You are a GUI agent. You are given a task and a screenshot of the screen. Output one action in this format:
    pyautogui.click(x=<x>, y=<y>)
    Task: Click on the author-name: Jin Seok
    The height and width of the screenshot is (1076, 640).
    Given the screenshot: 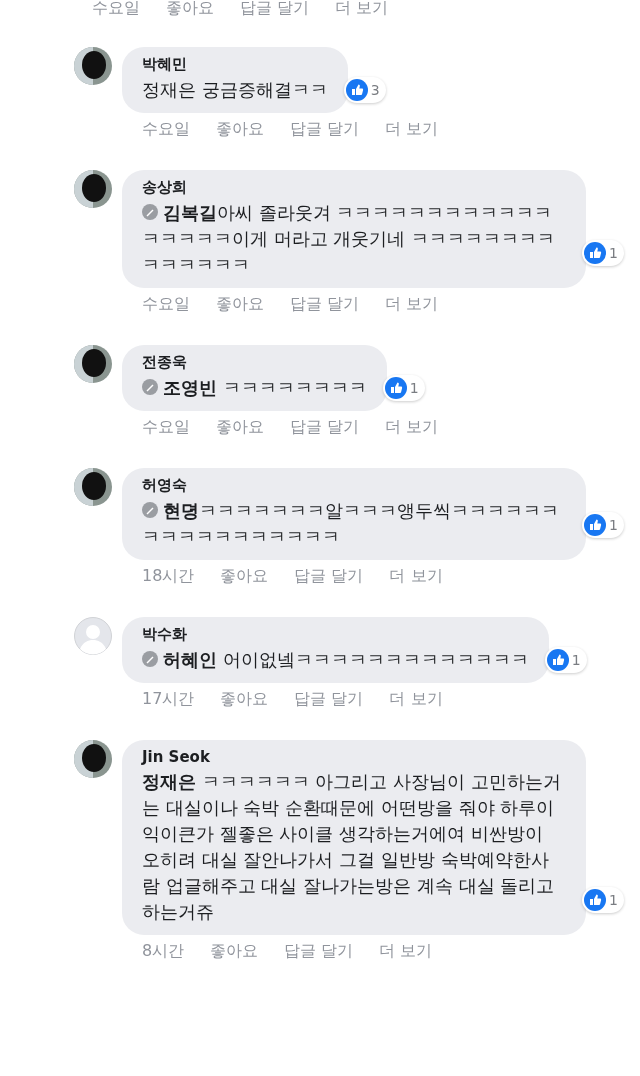 What is the action you would take?
    pyautogui.click(x=354, y=757)
    